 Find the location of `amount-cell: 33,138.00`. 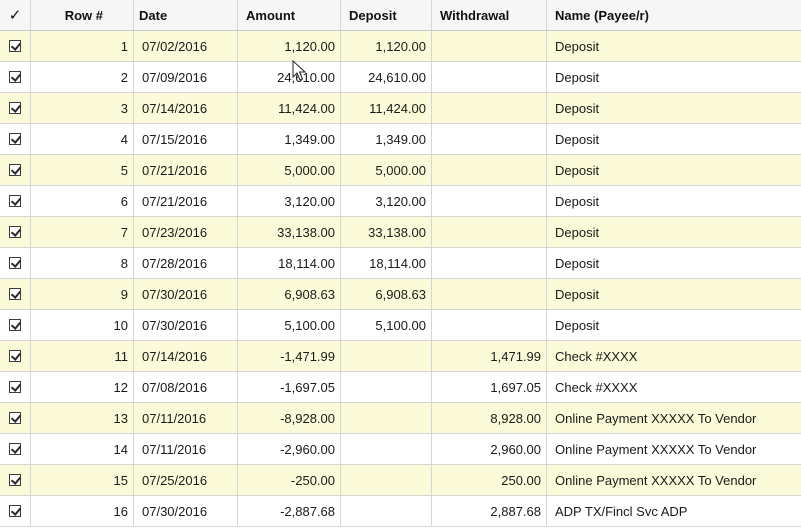

amount-cell: 33,138.00 is located at coordinates (289, 232).